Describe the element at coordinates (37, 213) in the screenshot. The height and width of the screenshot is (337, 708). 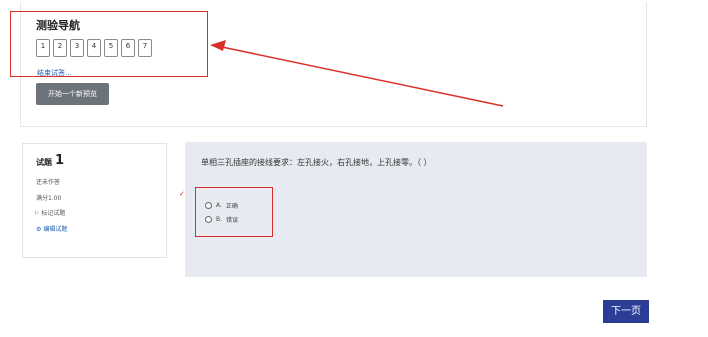
I see `flag-icon: ⚐` at that location.